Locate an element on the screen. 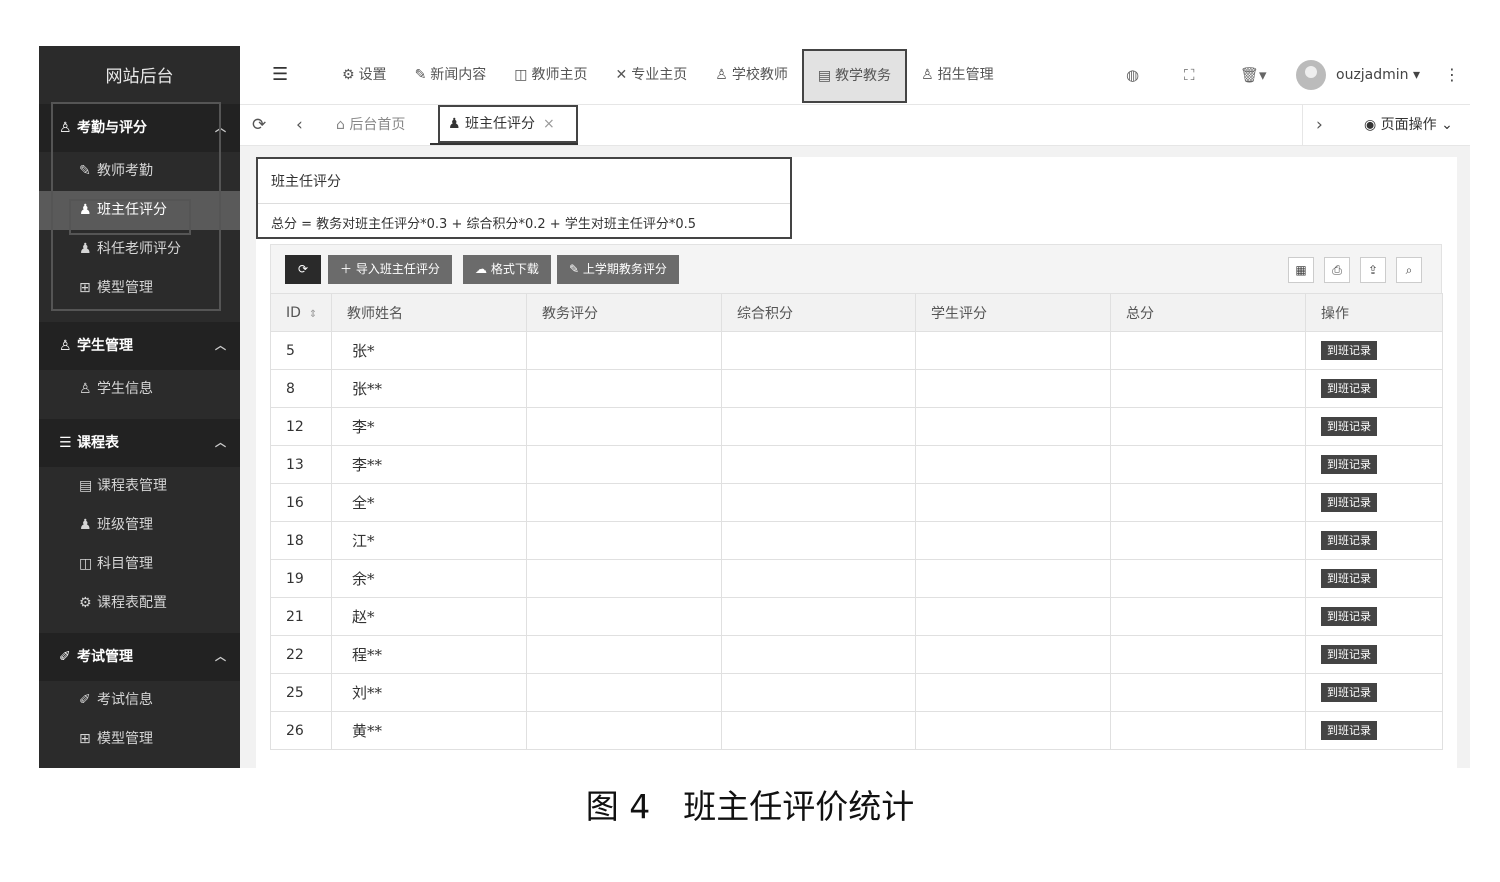  tab-label: 班主任评分 is located at coordinates (500, 124).